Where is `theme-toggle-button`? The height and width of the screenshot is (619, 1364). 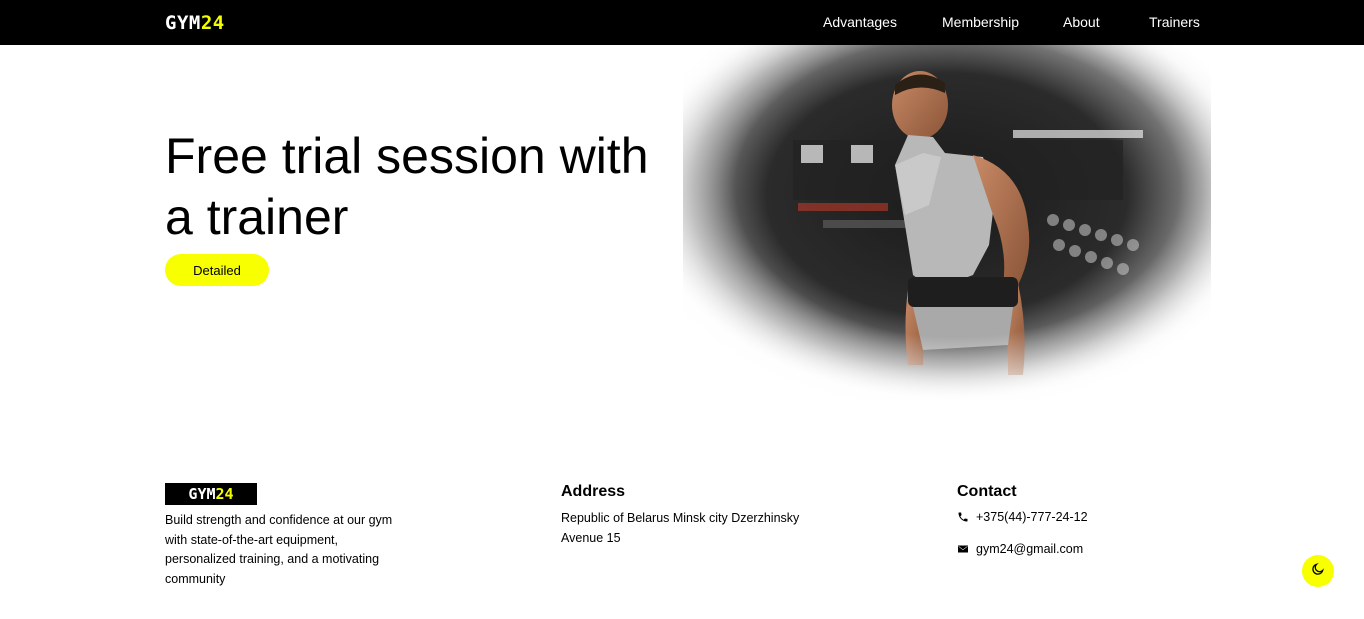
theme-toggle-button is located at coordinates (1318, 571).